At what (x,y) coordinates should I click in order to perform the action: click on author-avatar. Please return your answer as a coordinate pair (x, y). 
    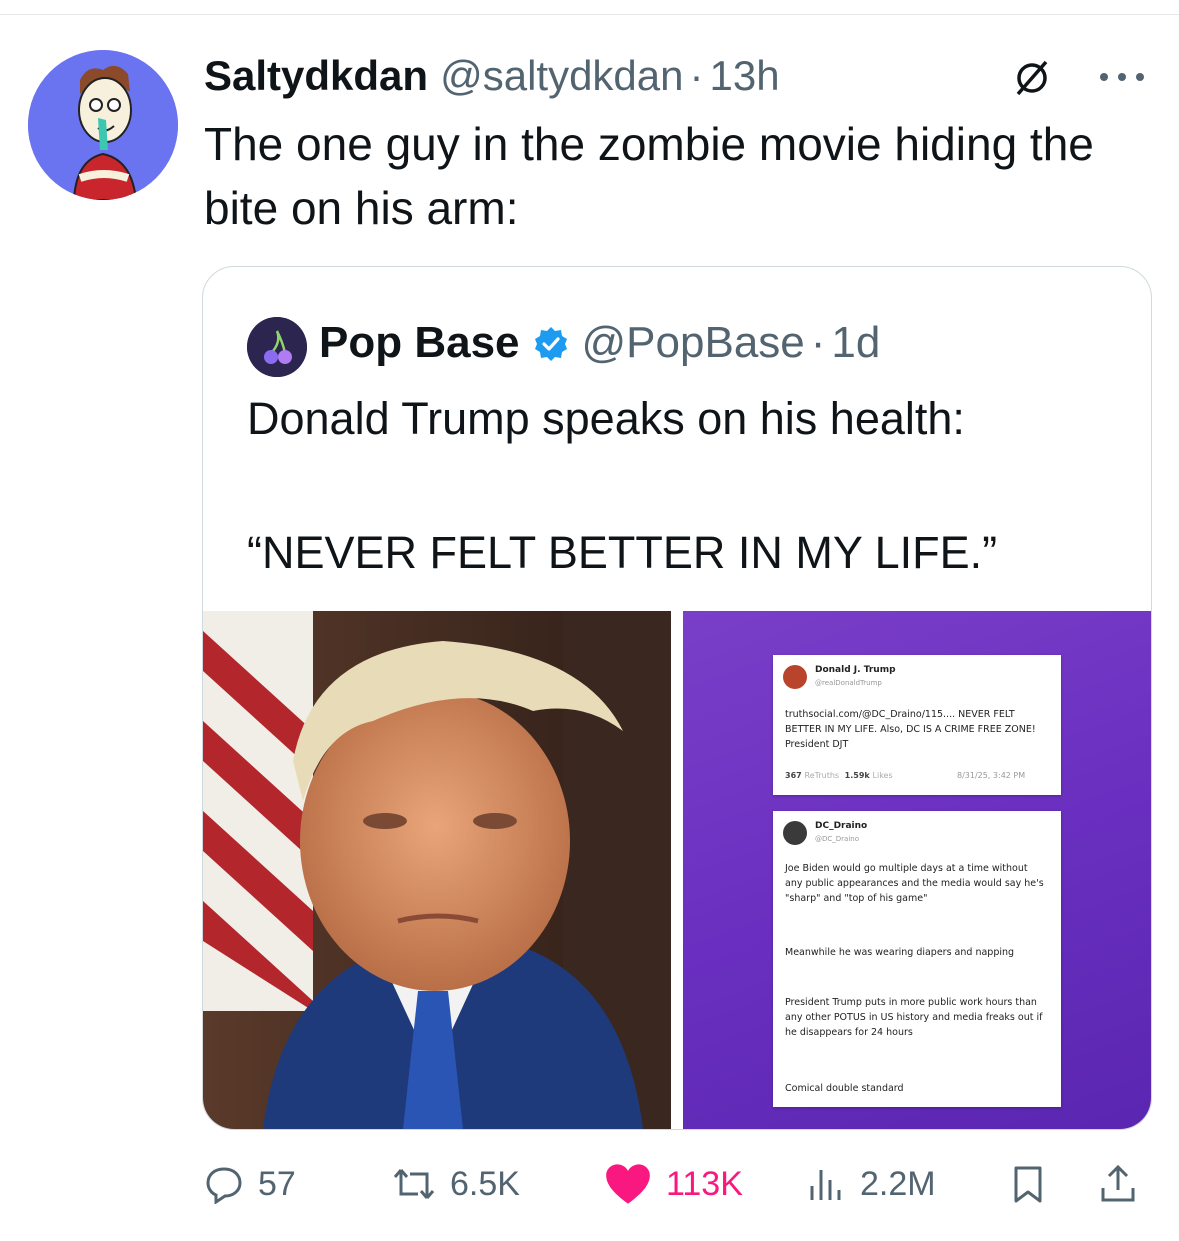
    Looking at the image, I should click on (103, 125).